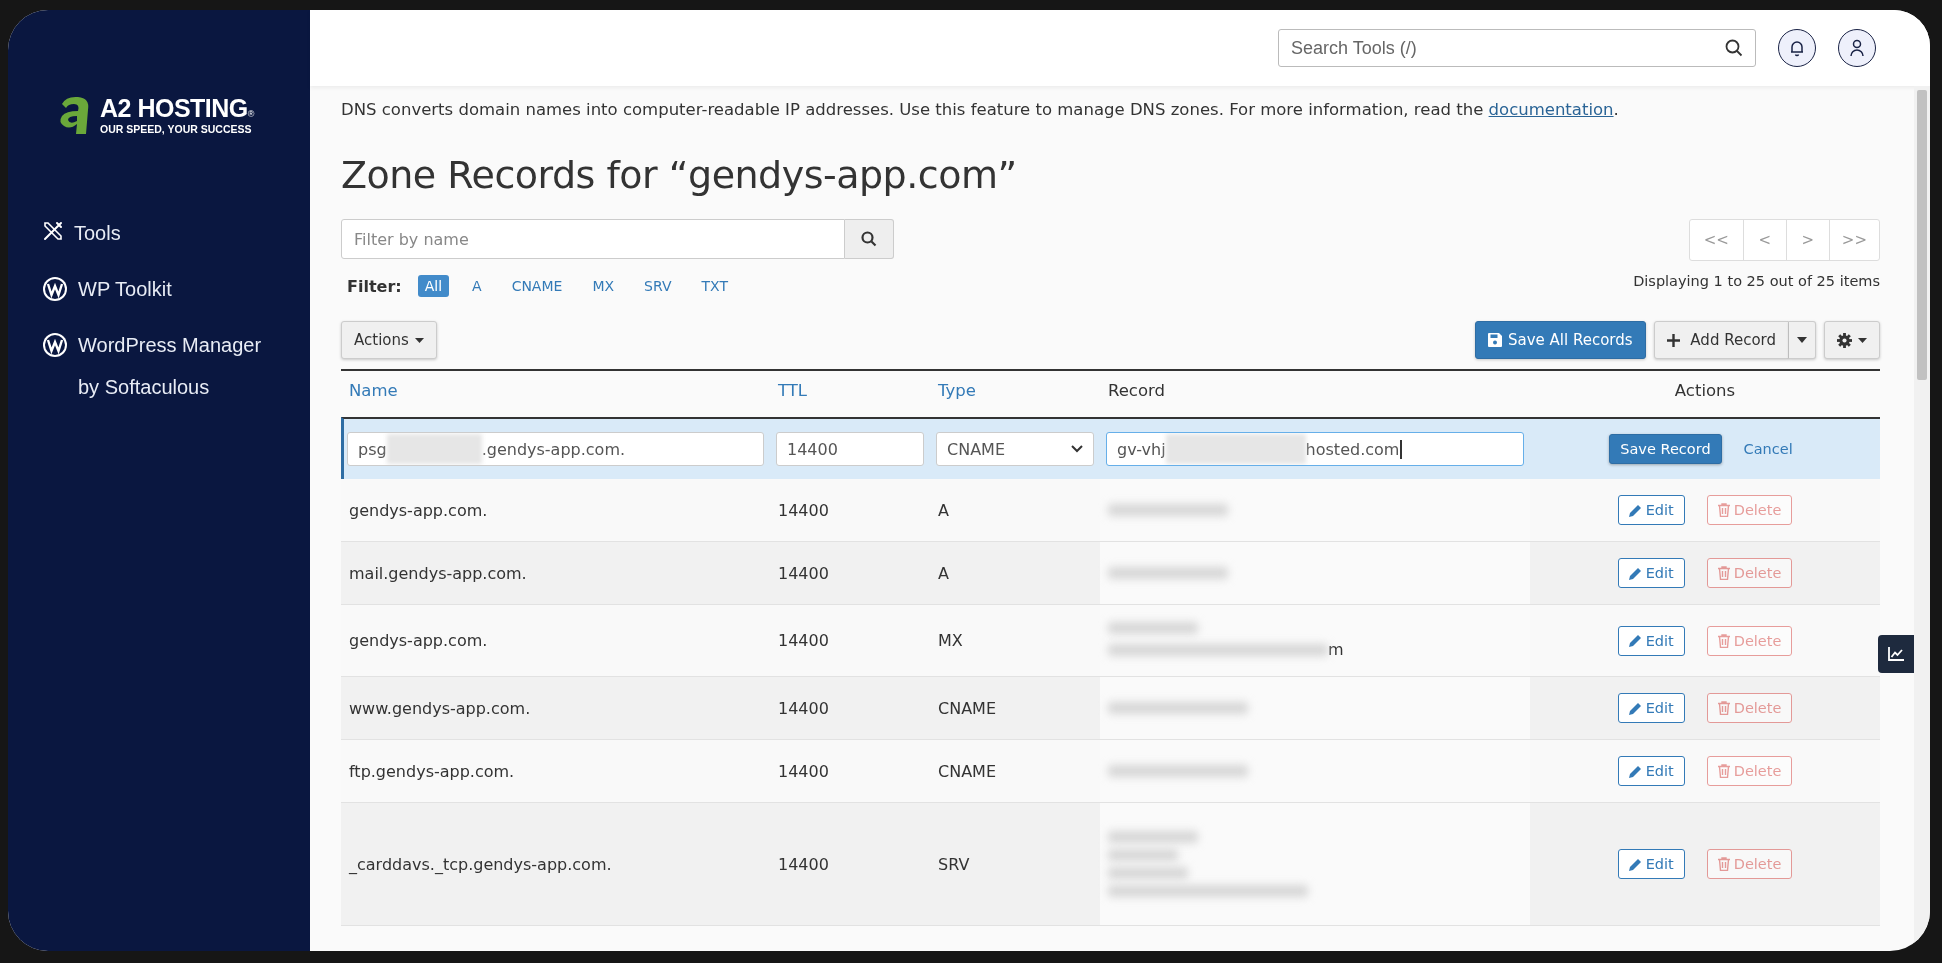  What do you see at coordinates (679, 175) in the screenshot?
I see `page-title: Zone Records for “gendys-app.com”` at bounding box center [679, 175].